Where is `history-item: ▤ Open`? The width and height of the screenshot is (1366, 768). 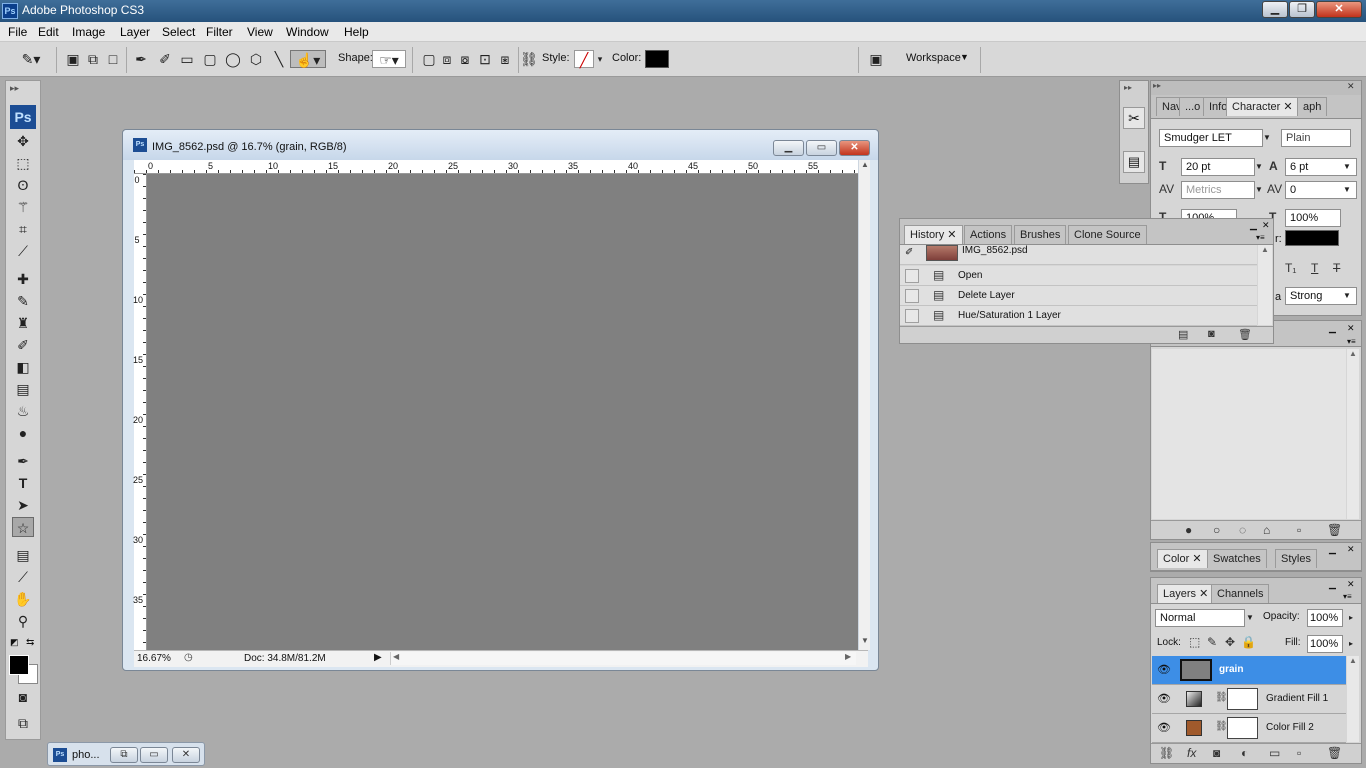 history-item: ▤ Open is located at coordinates (1078, 276).